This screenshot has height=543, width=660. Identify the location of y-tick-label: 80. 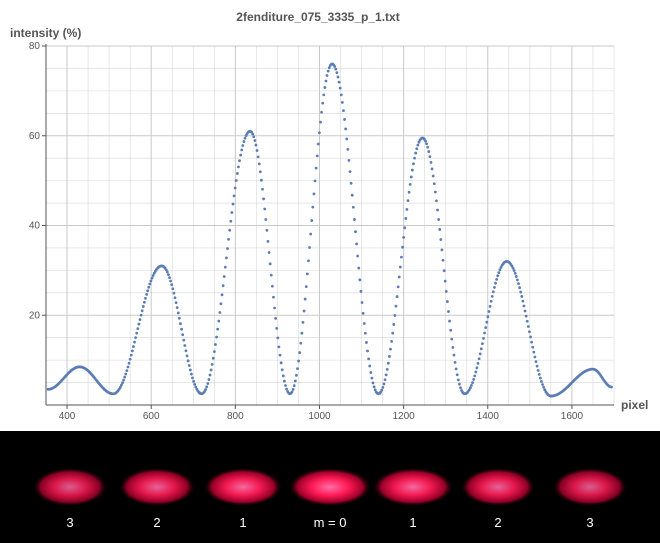
(35, 46).